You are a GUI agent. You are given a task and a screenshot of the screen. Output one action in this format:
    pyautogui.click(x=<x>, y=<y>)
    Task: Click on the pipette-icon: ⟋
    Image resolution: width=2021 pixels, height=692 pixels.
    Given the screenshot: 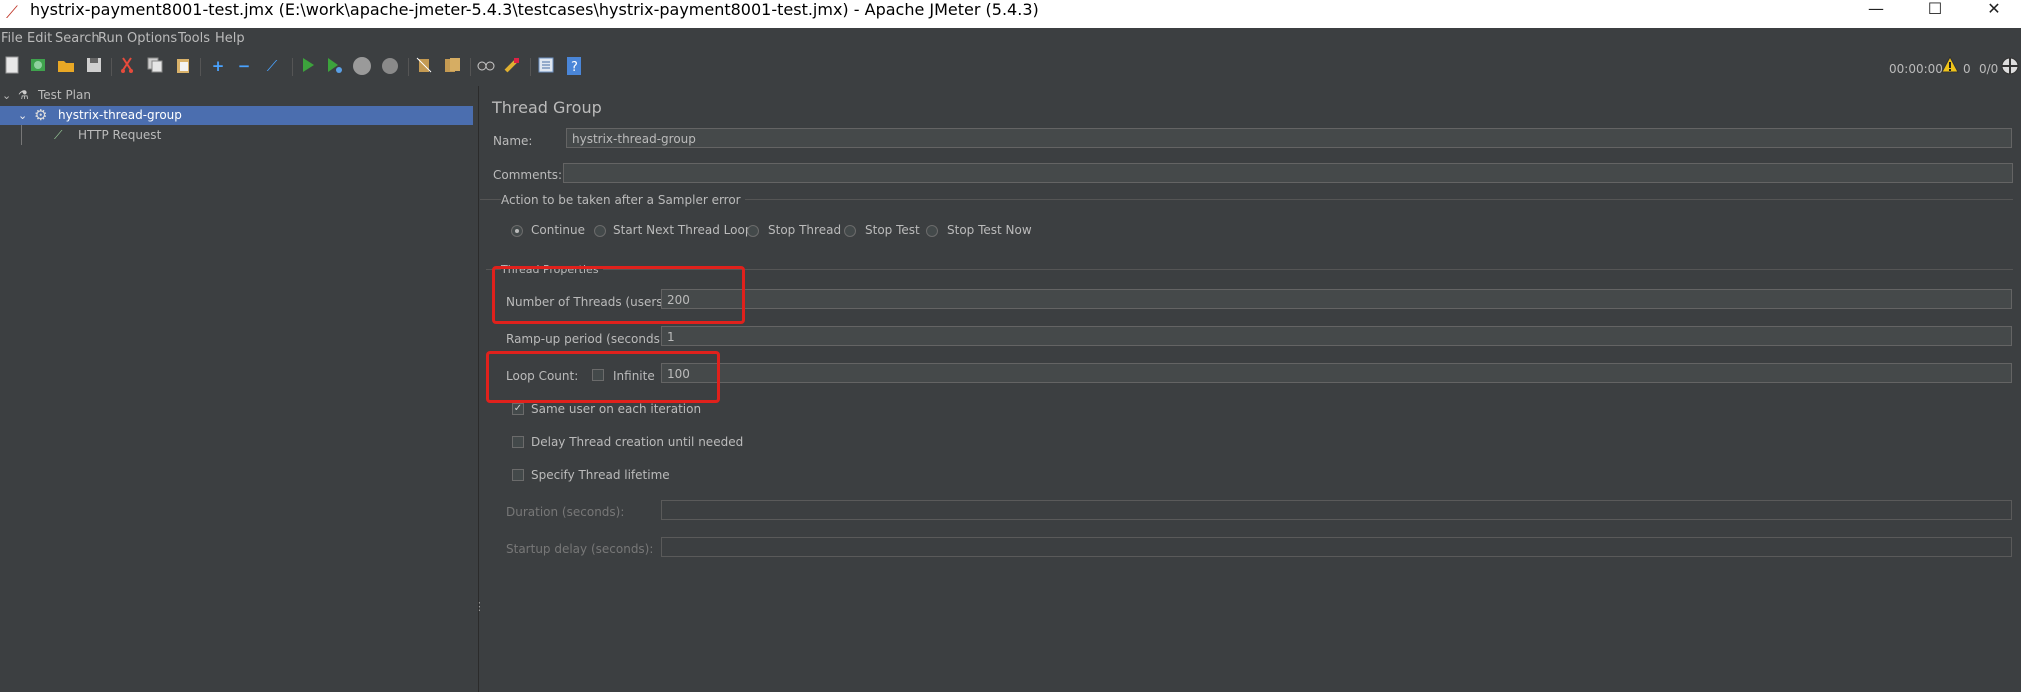 What is the action you would take?
    pyautogui.click(x=58, y=135)
    